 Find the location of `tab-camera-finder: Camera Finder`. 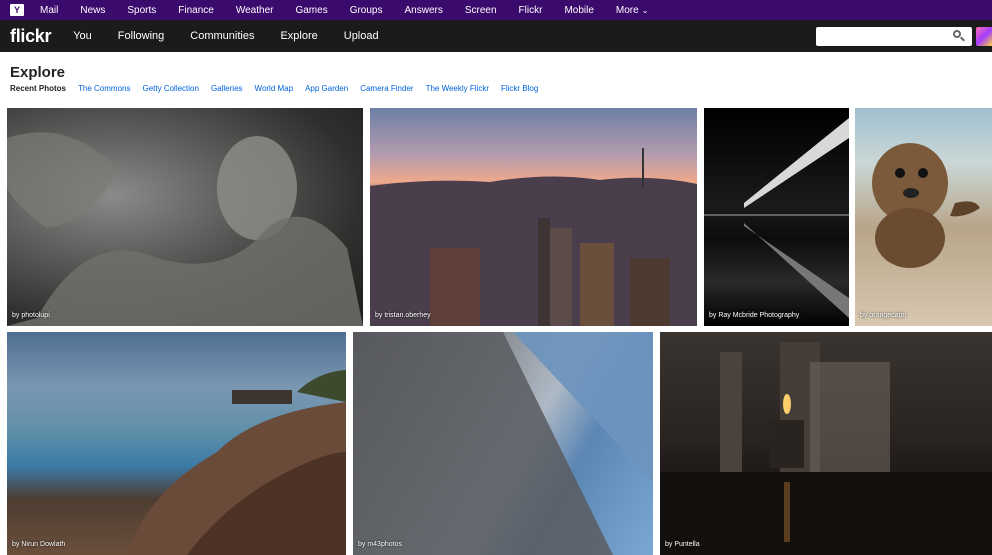

tab-camera-finder: Camera Finder is located at coordinates (386, 88).